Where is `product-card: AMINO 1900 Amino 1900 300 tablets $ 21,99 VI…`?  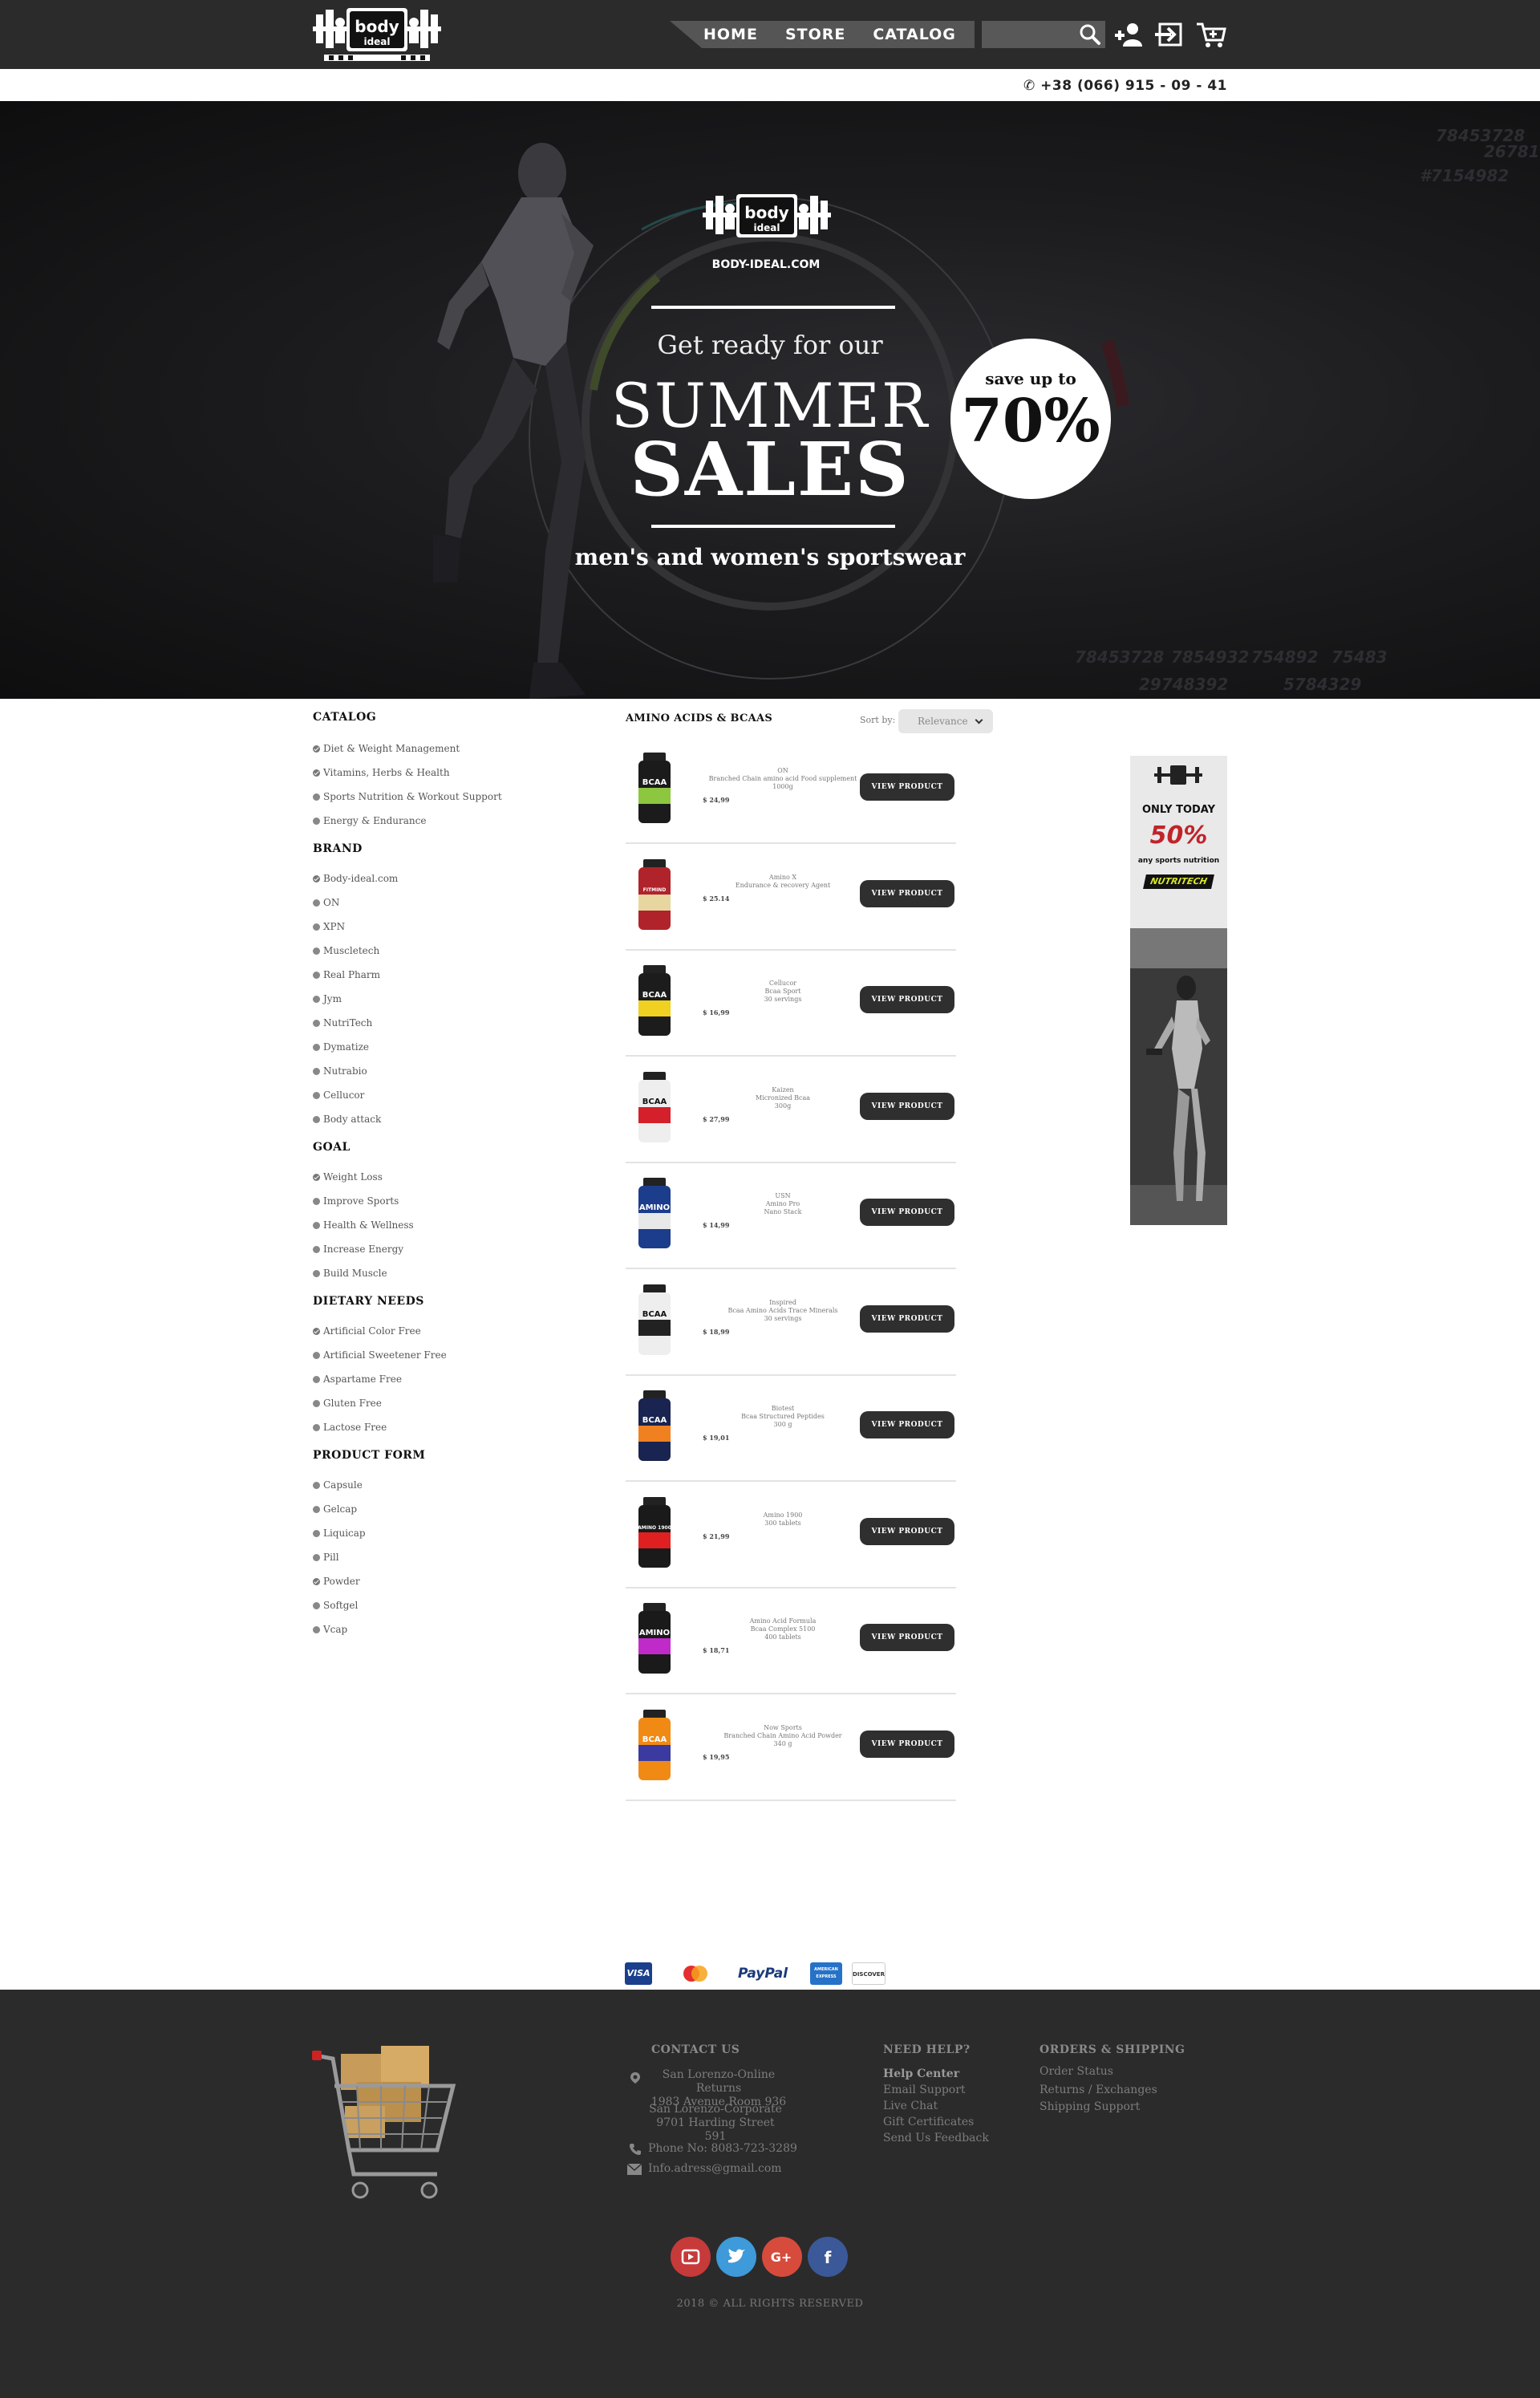 product-card: AMINO 1900 Amino 1900 300 tablets $ 21,99 VI… is located at coordinates (791, 1536).